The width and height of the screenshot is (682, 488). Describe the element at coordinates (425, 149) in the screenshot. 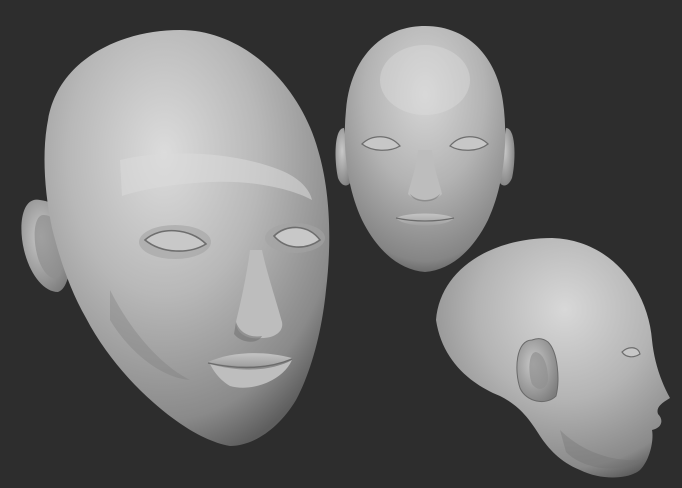

I see `front-head` at that location.